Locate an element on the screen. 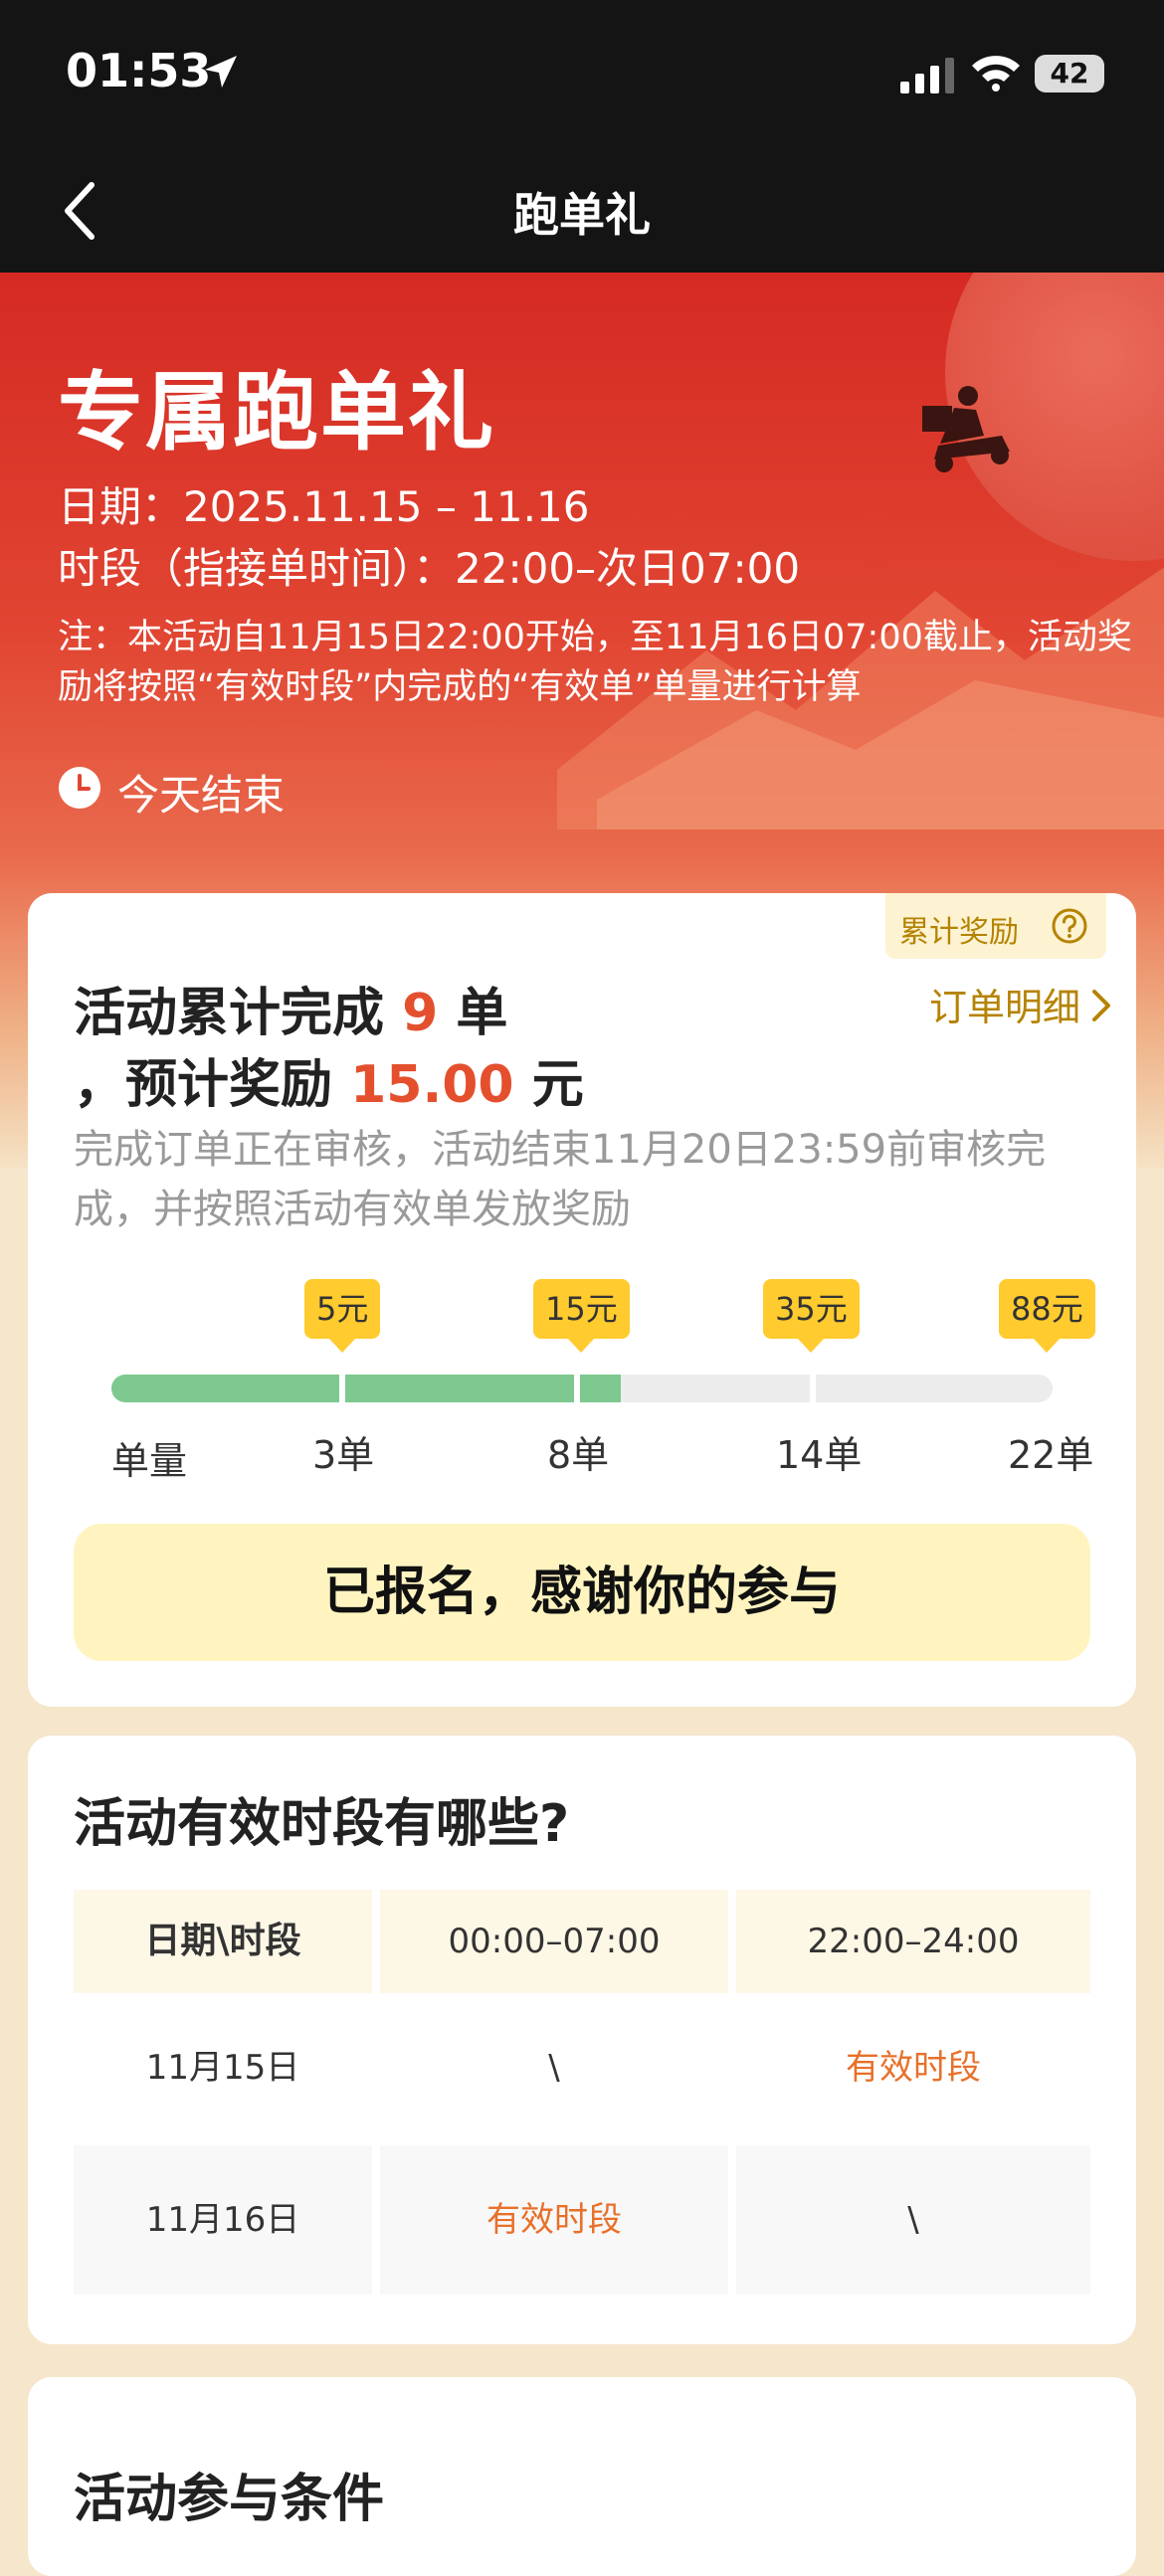 The image size is (1164, 2576). question-mark-icon is located at coordinates (1069, 926).